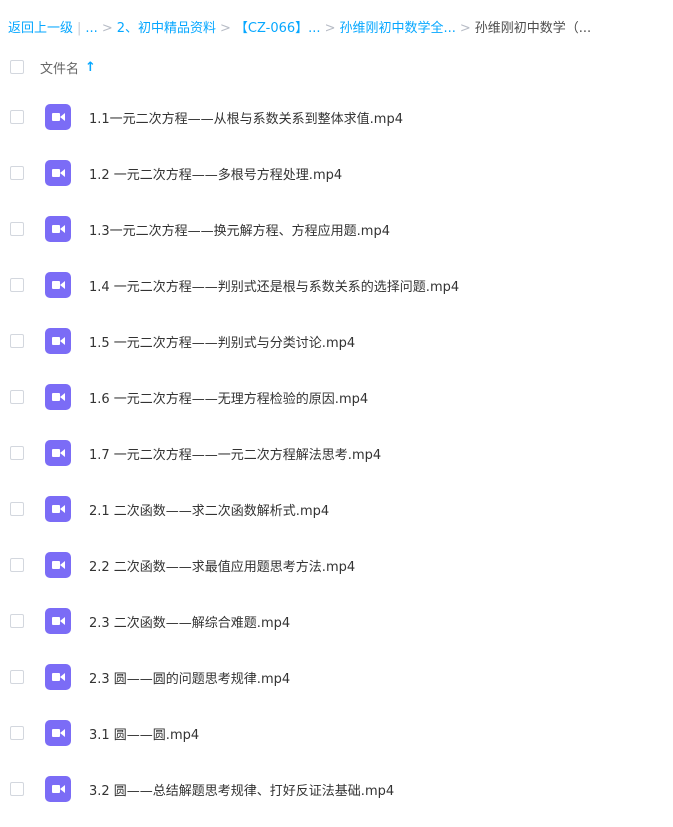 This screenshot has width=673, height=827. I want to click on file-row: 1.1一元二次方程——从根与系数关系到整体求值.mp4, so click(336, 117).